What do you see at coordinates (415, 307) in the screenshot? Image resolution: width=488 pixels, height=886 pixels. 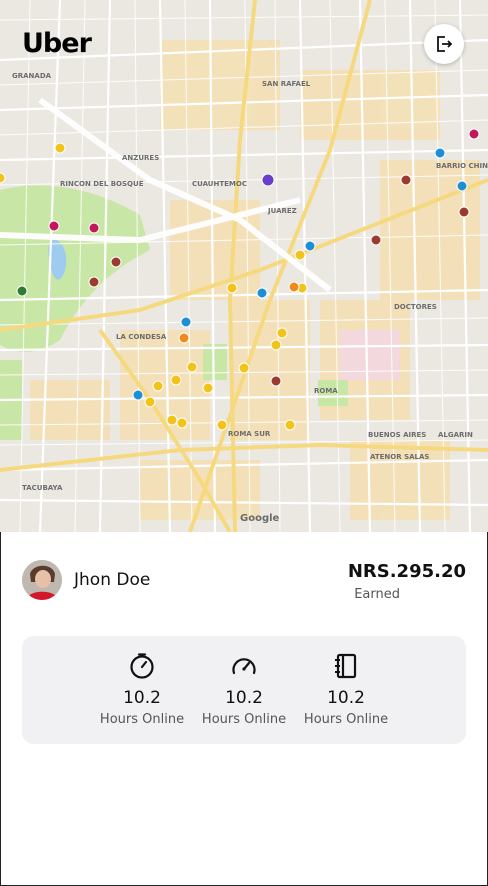 I see `map-label: DOCTORES` at bounding box center [415, 307].